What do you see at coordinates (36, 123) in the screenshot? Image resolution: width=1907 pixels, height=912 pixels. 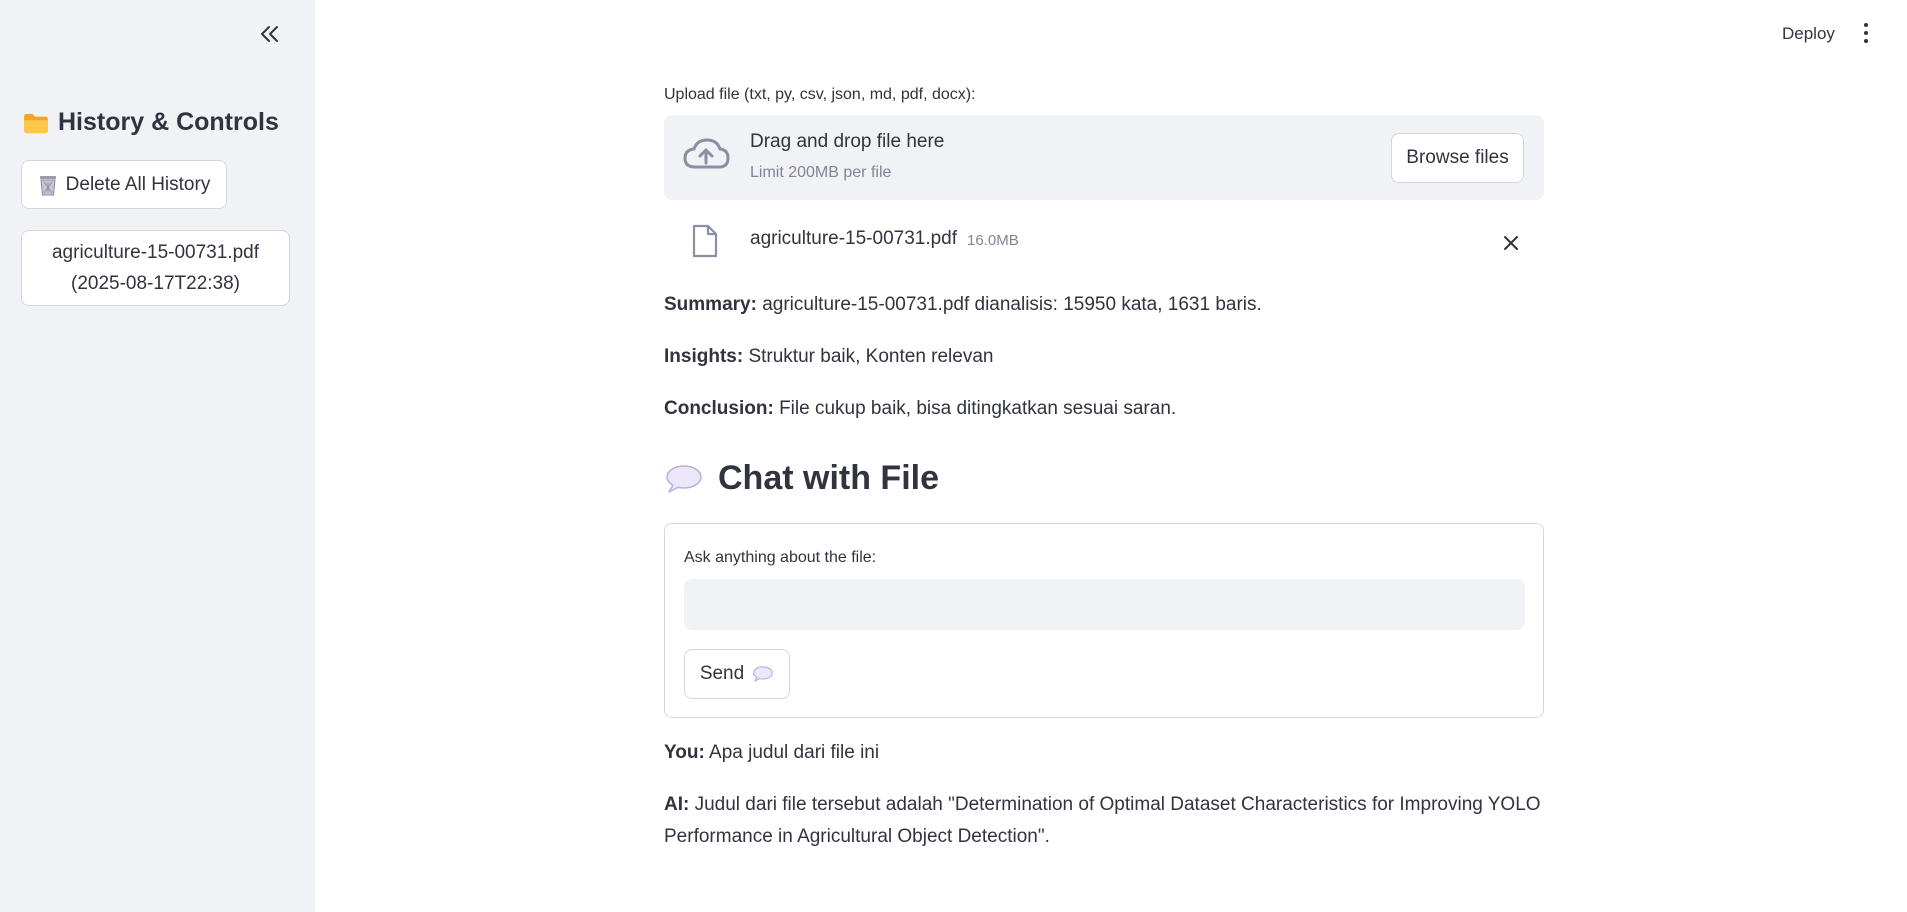 I see `folder-icon` at bounding box center [36, 123].